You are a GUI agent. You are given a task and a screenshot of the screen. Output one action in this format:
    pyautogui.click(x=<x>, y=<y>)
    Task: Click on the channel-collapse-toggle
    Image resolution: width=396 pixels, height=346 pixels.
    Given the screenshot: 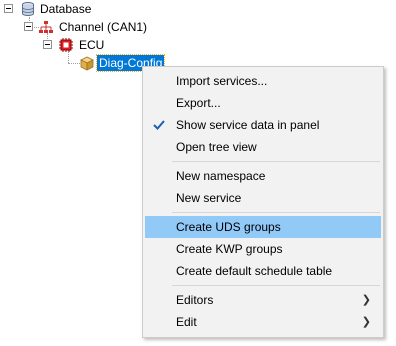 What is the action you would take?
    pyautogui.click(x=28, y=26)
    